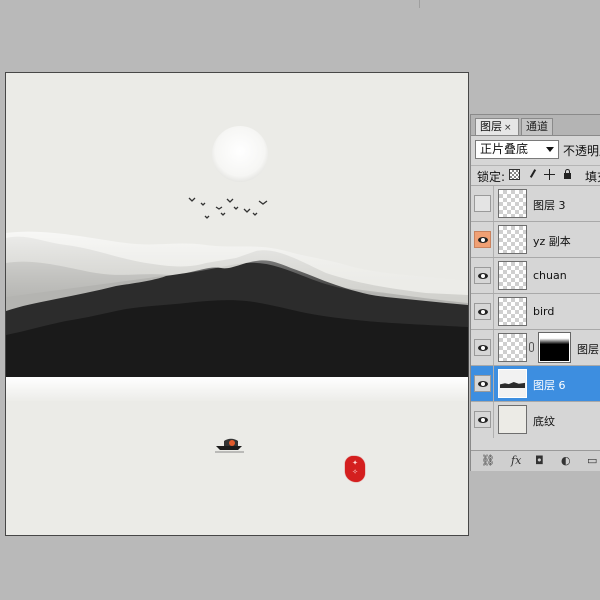  What do you see at coordinates (516, 460) in the screenshot?
I see `fx-icon: fx` at bounding box center [516, 460].